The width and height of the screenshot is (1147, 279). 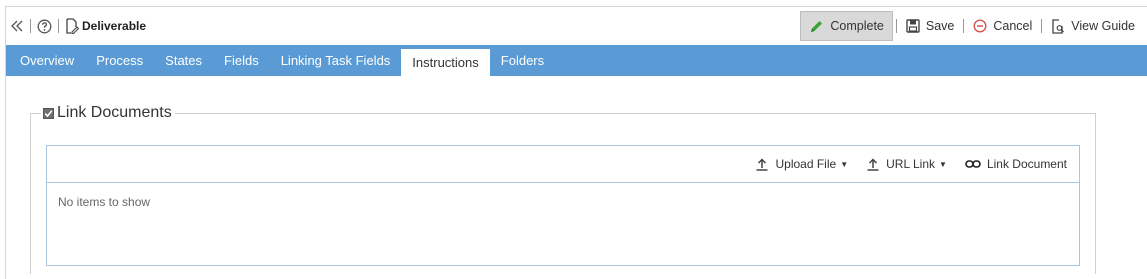 I want to click on url-link-button: URL Link ▼, so click(x=906, y=164).